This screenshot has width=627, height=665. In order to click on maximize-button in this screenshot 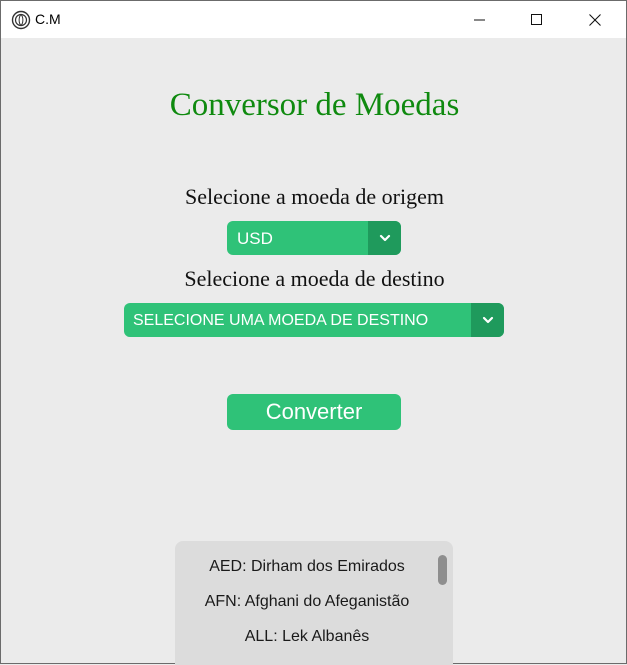, I will do `click(537, 19)`.